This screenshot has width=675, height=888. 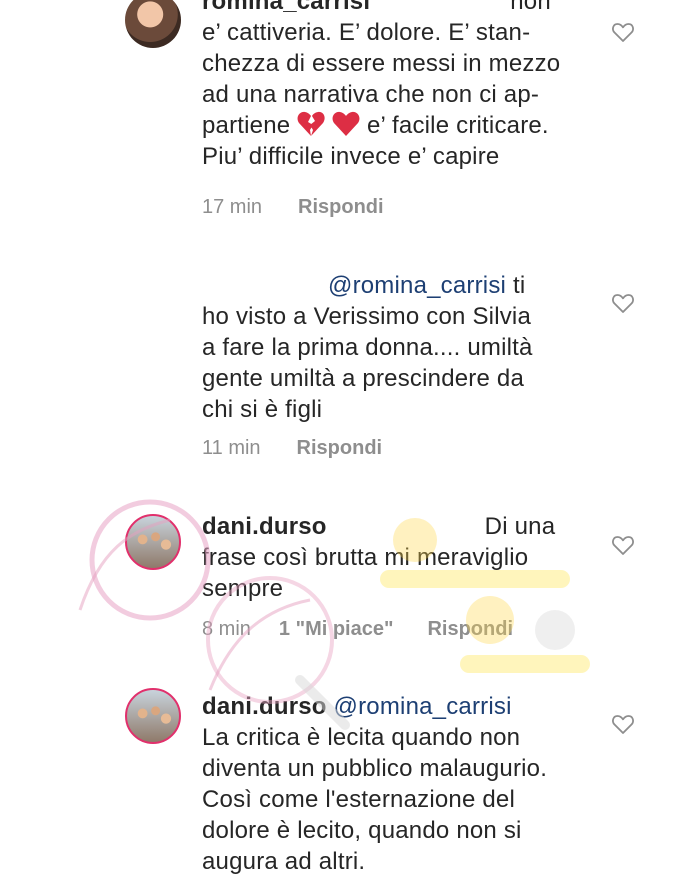 I want to click on red-heart-emoji, so click(x=346, y=123).